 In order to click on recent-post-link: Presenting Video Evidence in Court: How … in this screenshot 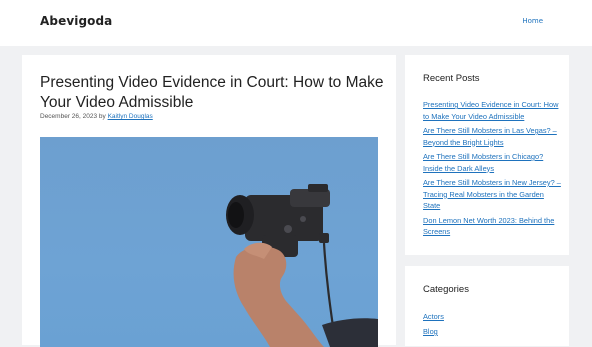, I will do `click(490, 110)`.